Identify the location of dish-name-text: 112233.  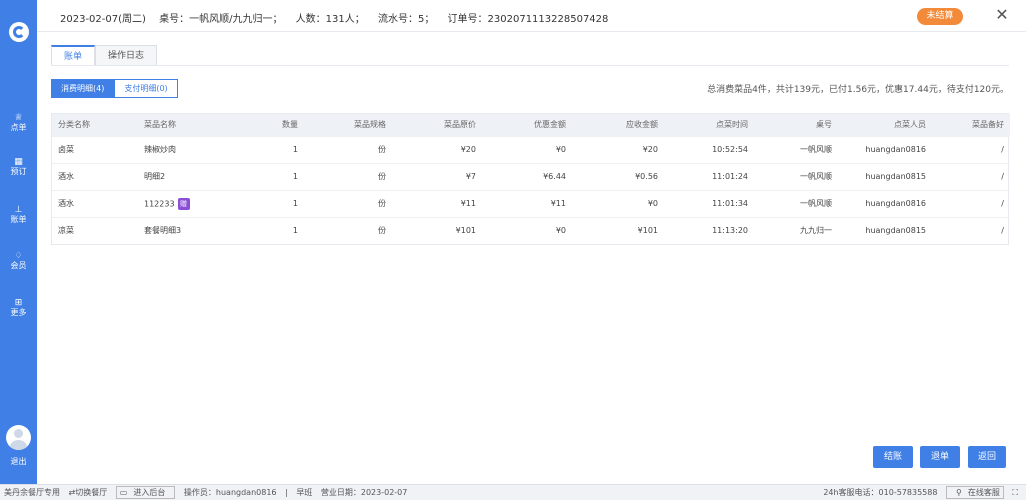
(159, 203).